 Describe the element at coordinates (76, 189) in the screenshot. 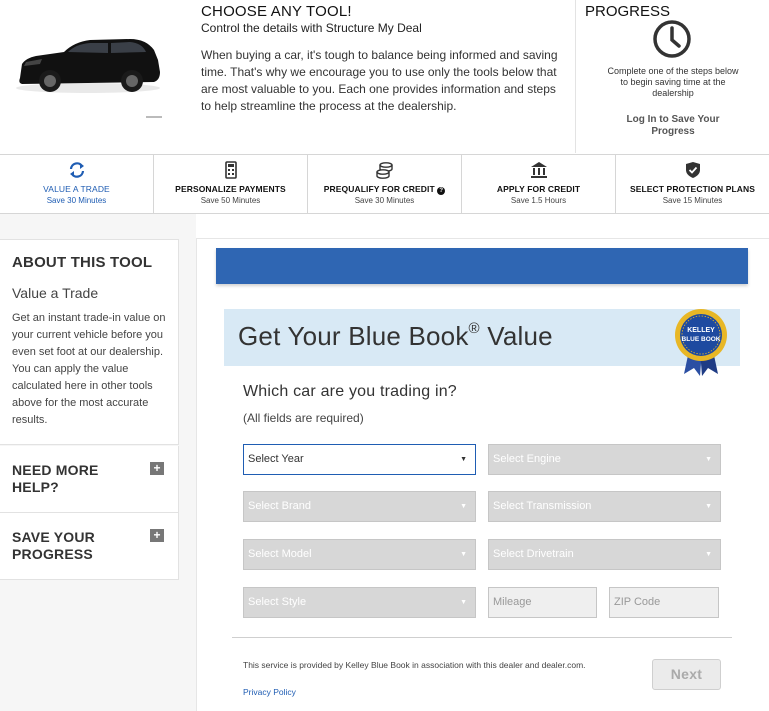

I see `tab-label: VALUE A TRADE` at that location.